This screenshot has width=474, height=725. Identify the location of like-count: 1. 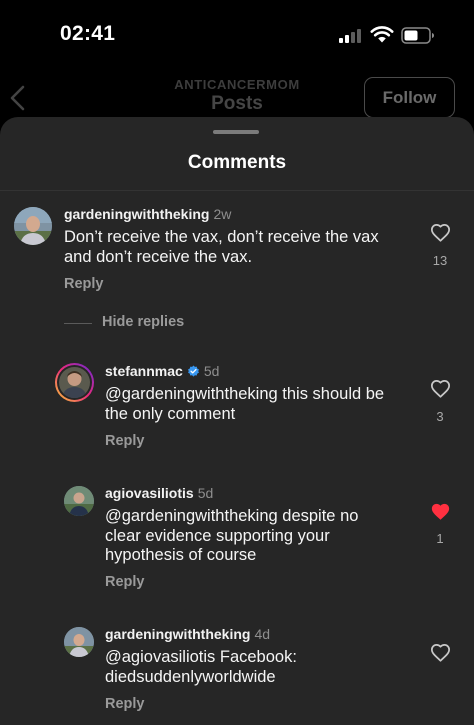
(440, 538).